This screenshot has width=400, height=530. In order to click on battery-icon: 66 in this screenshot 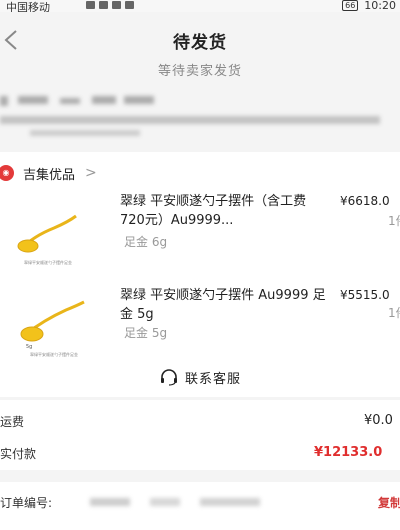, I will do `click(350, 5)`.